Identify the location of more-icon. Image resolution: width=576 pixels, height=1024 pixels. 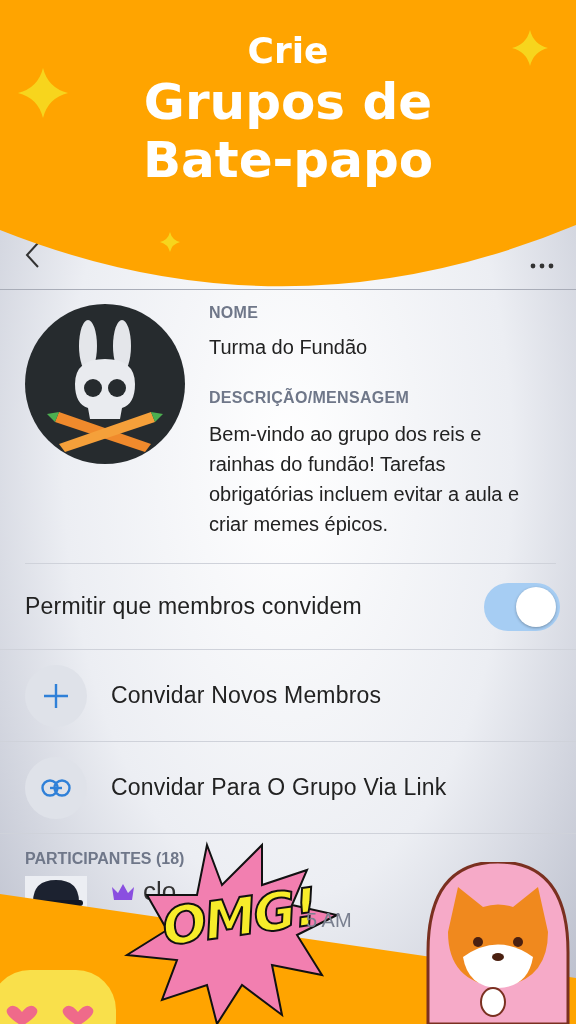
(542, 266).